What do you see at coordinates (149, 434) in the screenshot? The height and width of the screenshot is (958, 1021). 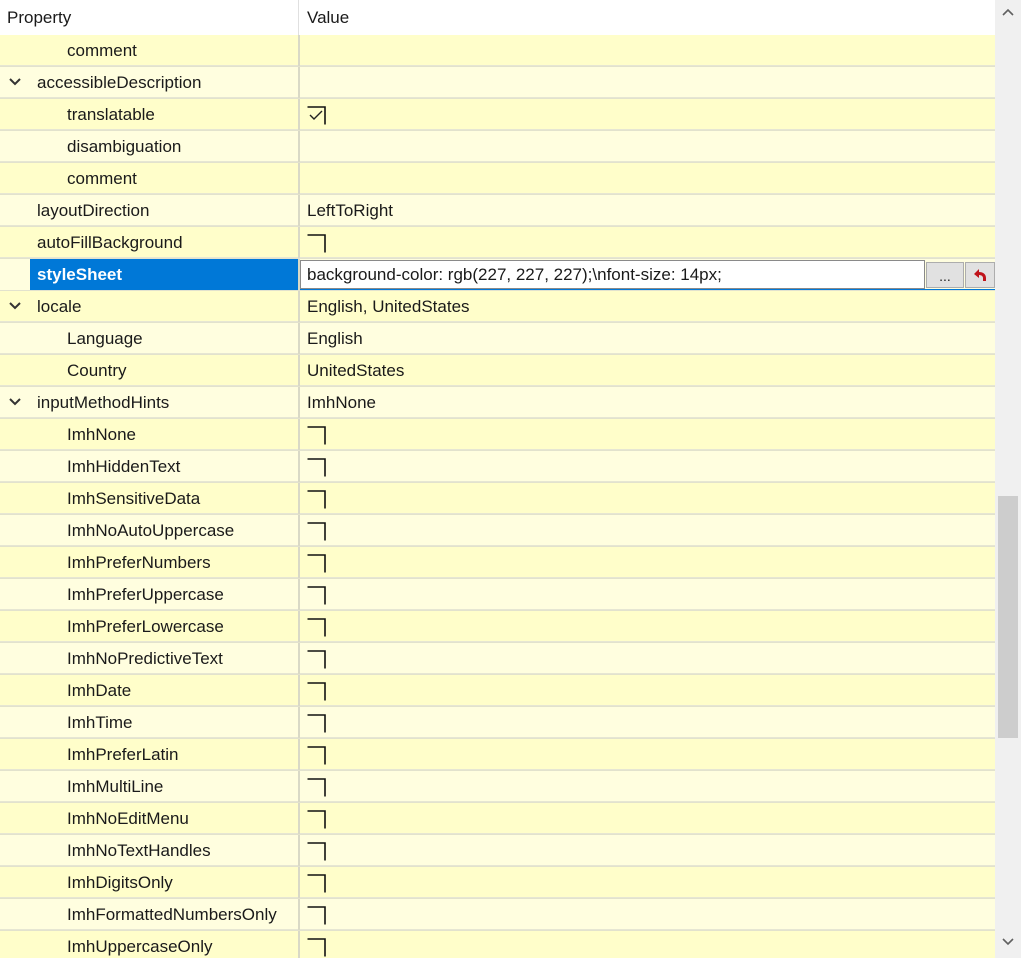 I see `property-name: ImhNone` at bounding box center [149, 434].